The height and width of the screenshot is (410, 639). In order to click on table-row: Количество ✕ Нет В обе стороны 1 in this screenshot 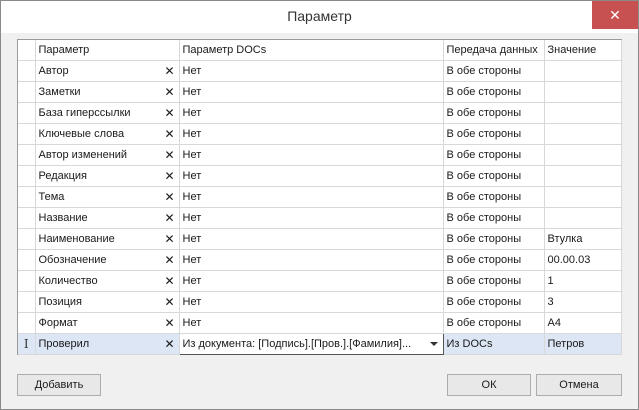, I will do `click(320, 281)`.